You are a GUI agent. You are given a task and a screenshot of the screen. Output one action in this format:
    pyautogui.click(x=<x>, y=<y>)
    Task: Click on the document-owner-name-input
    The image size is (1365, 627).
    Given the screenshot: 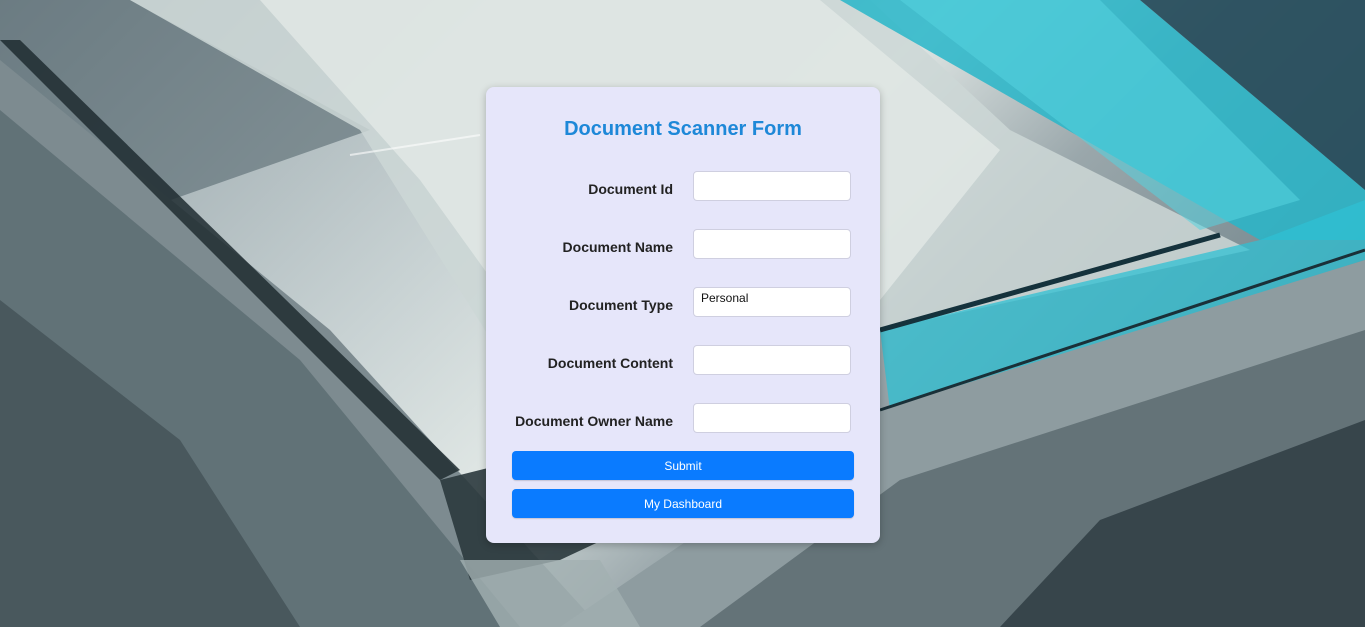 What is the action you would take?
    pyautogui.click(x=772, y=418)
    